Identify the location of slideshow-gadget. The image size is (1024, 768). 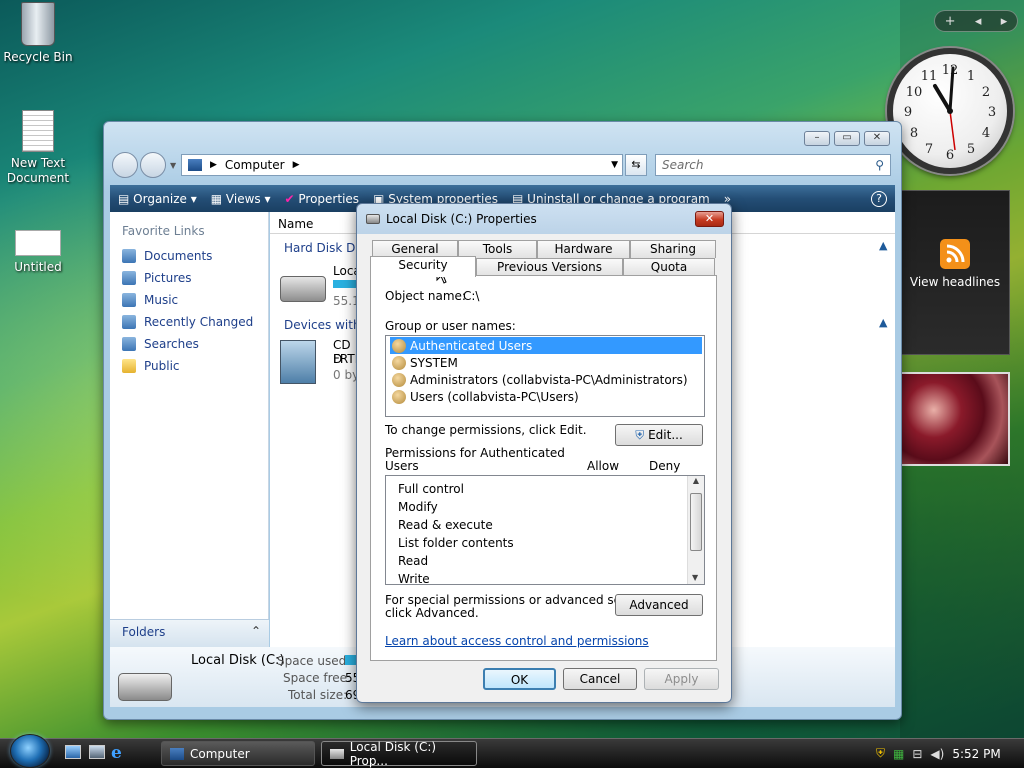
(955, 419).